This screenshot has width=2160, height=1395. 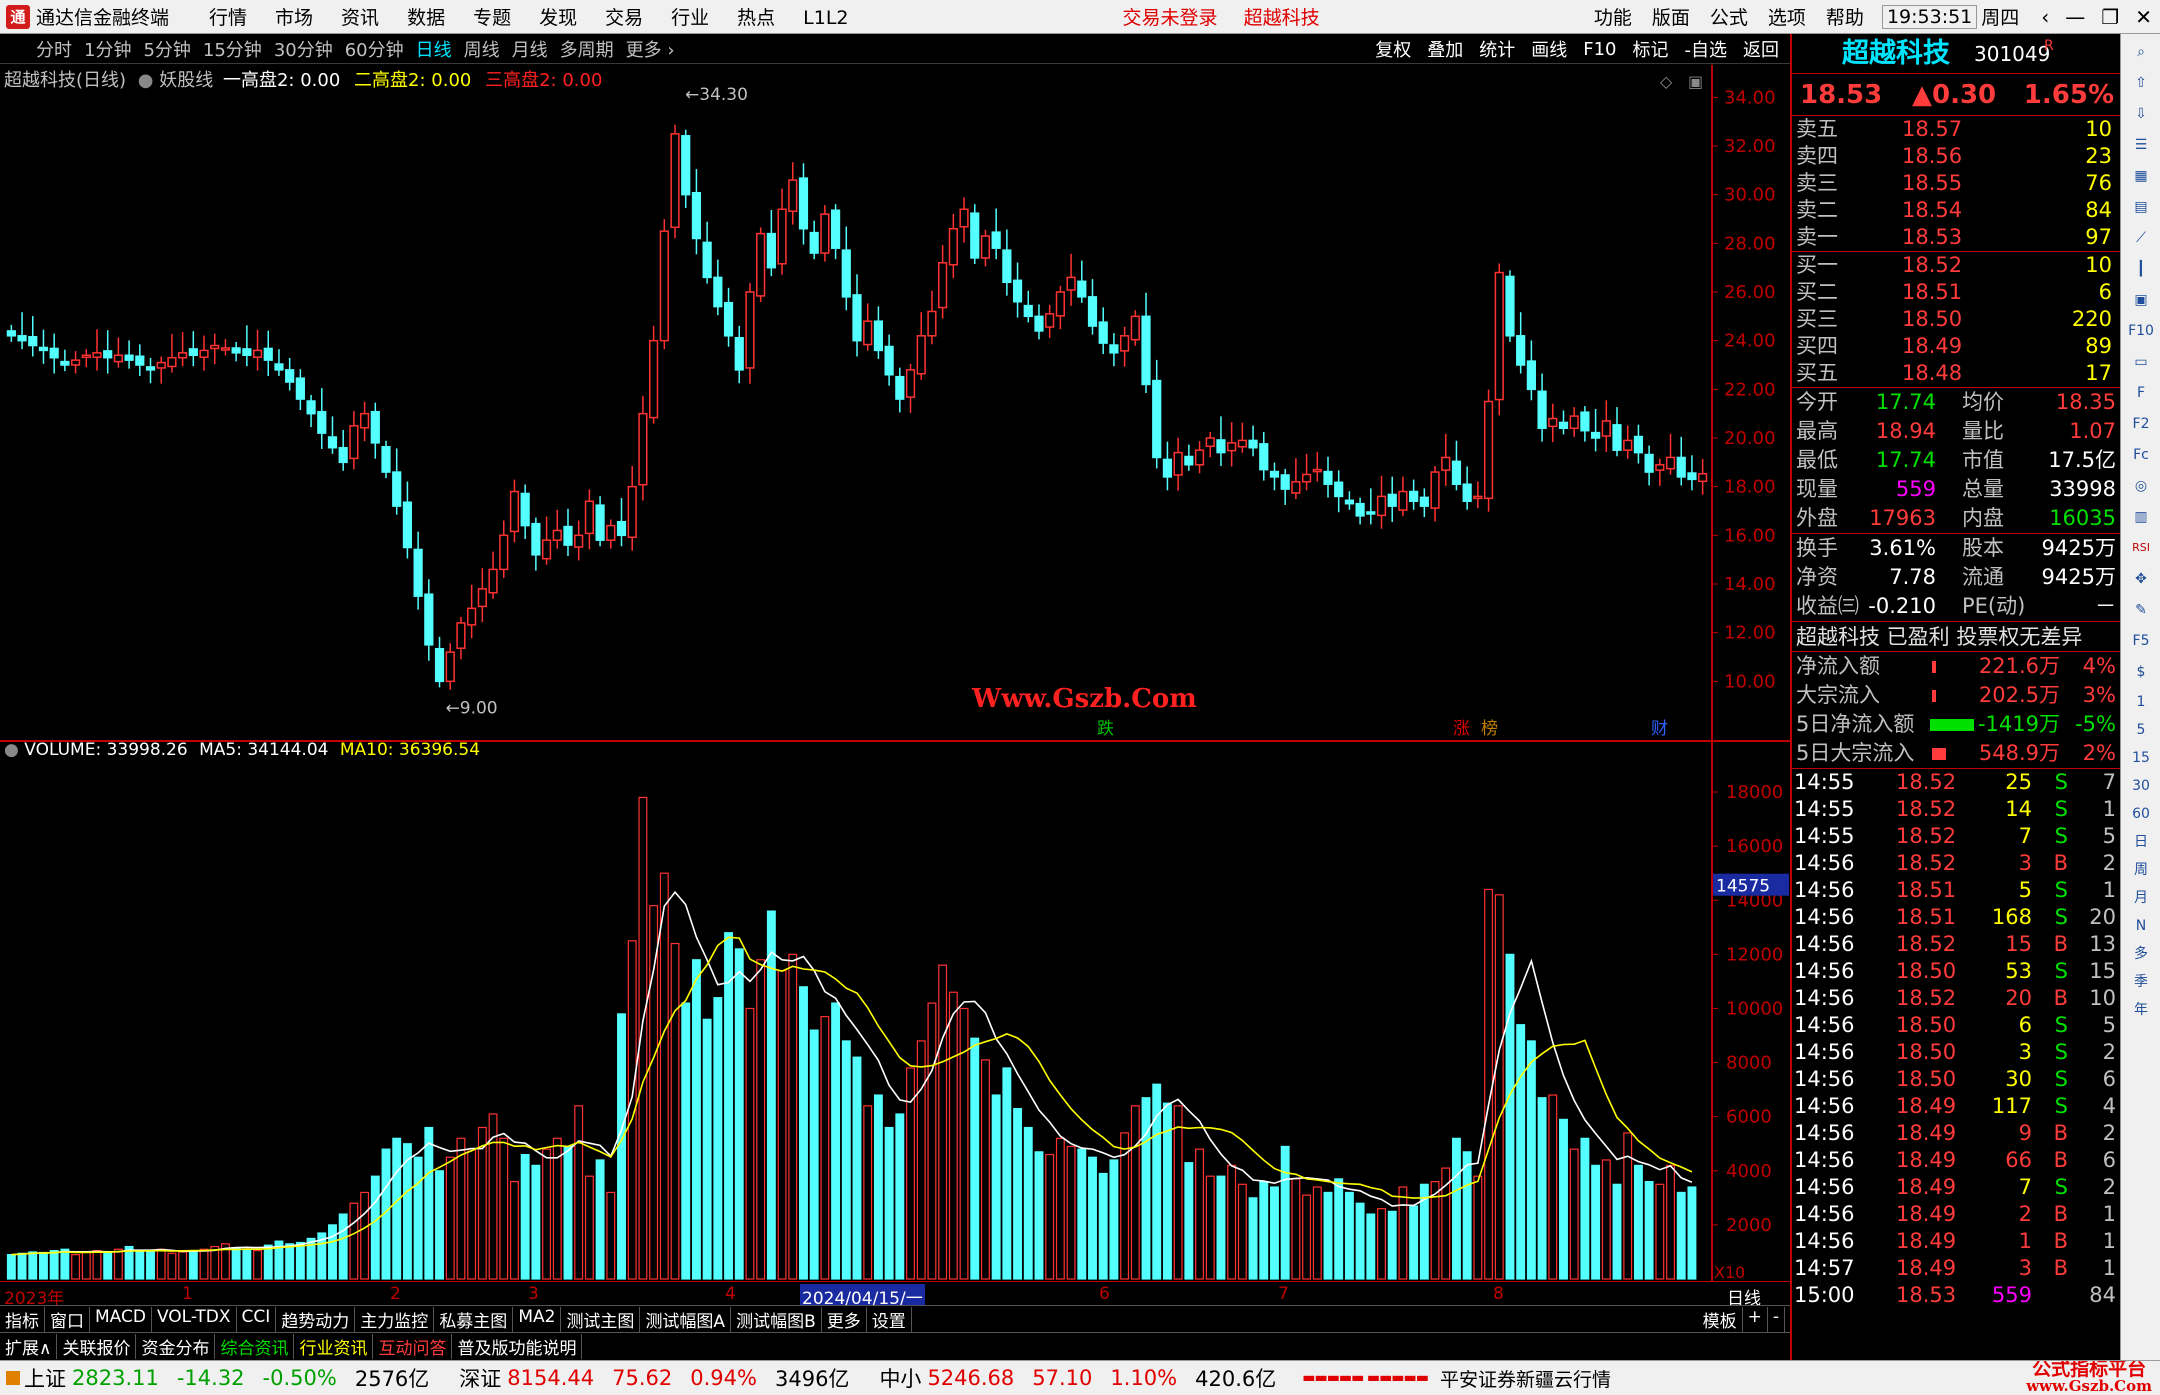 What do you see at coordinates (2141, 579) in the screenshot?
I see `move-icon: ✥` at bounding box center [2141, 579].